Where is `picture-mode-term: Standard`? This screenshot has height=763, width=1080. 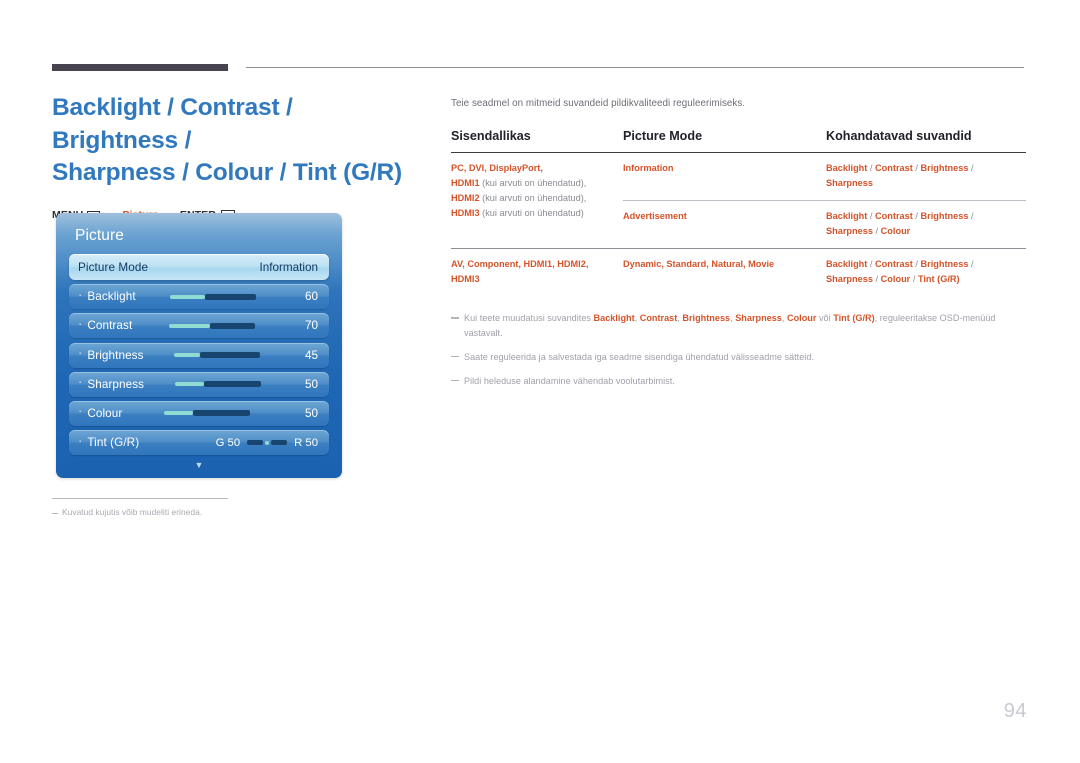
picture-mode-term: Standard is located at coordinates (686, 263).